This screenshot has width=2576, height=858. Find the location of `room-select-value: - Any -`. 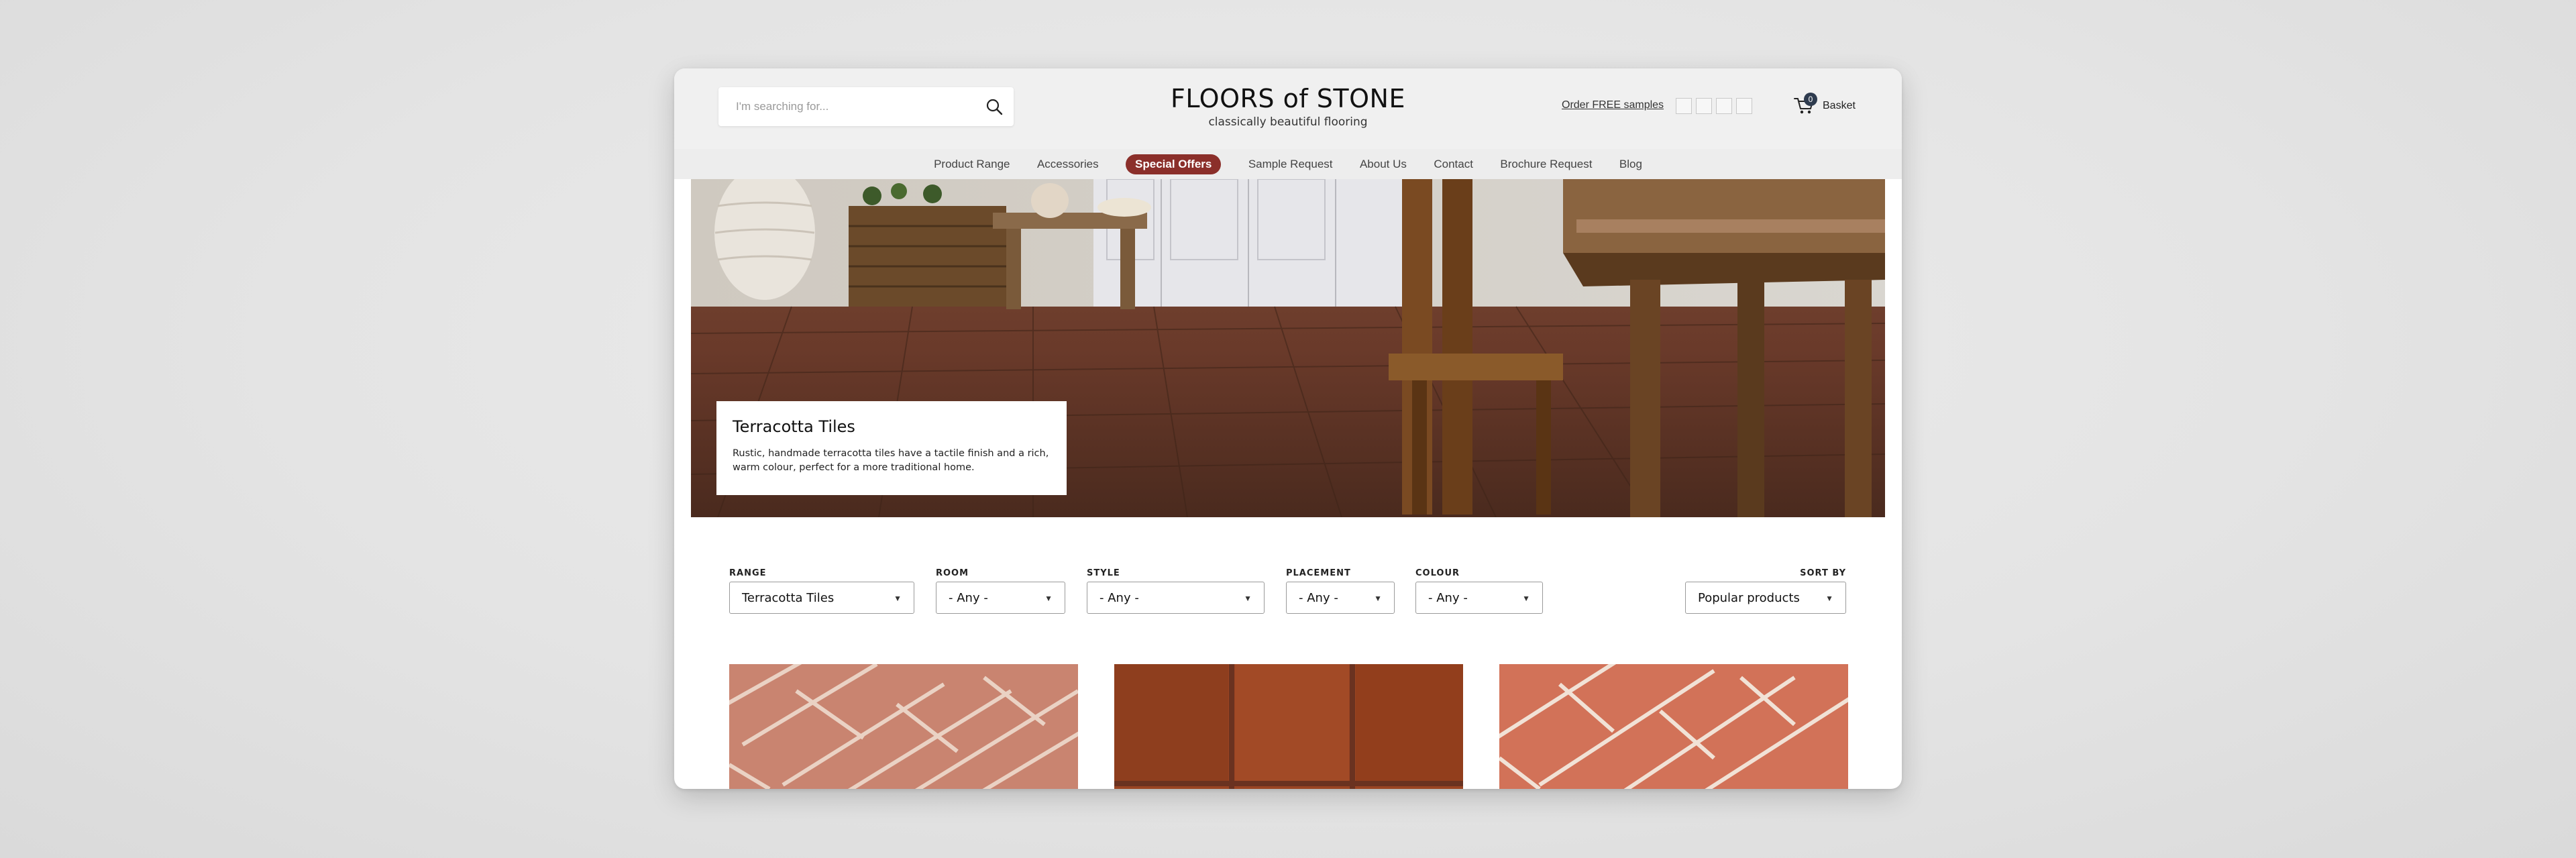

room-select-value: - Any - is located at coordinates (968, 598).